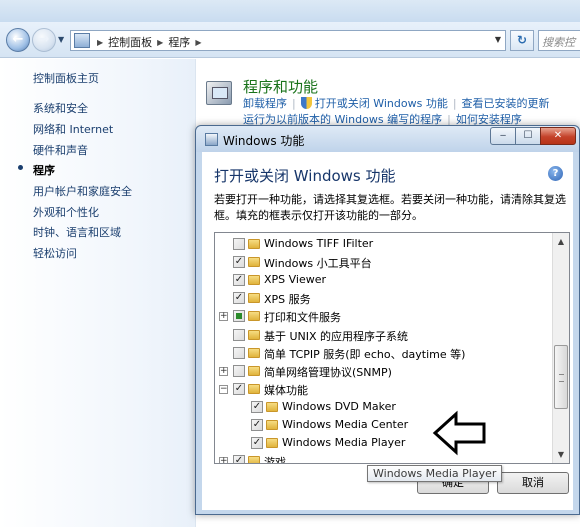 Image resolution: width=580 pixels, height=527 pixels. What do you see at coordinates (77, 232) in the screenshot?
I see `sidebar-item-clock-region: 时钟、语言和区域` at bounding box center [77, 232].